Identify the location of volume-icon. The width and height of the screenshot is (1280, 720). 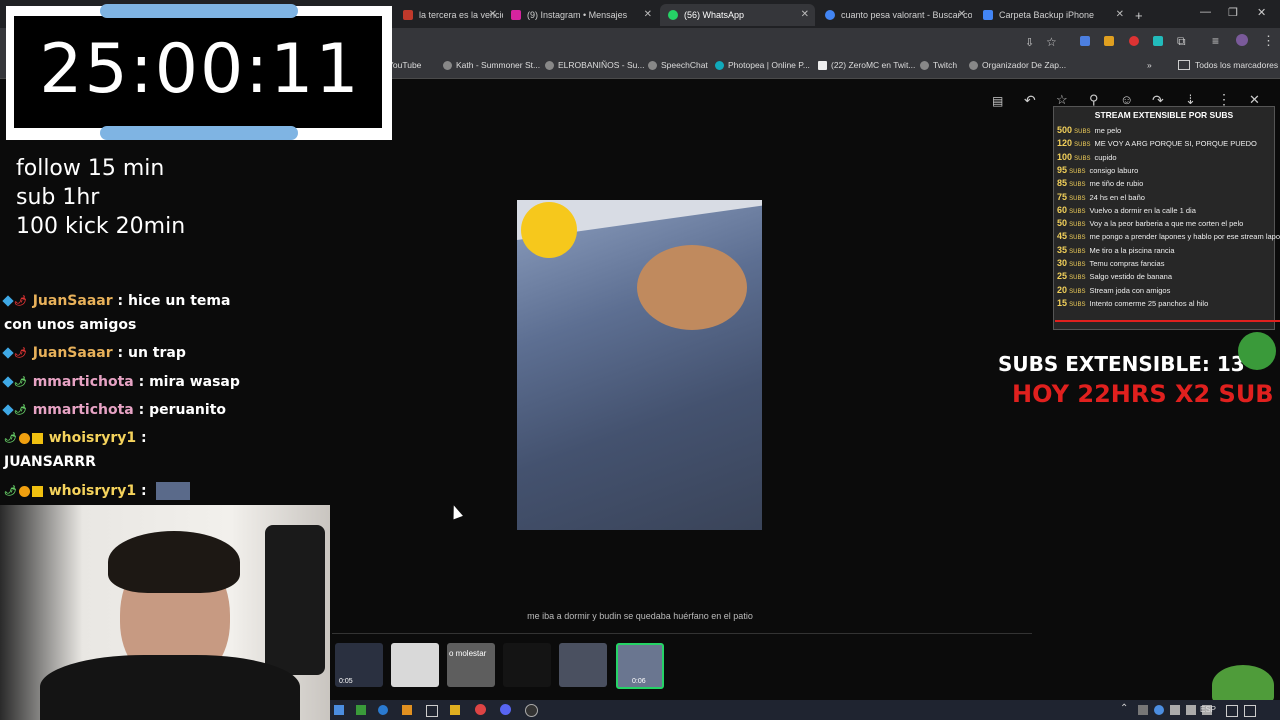
(1250, 711).